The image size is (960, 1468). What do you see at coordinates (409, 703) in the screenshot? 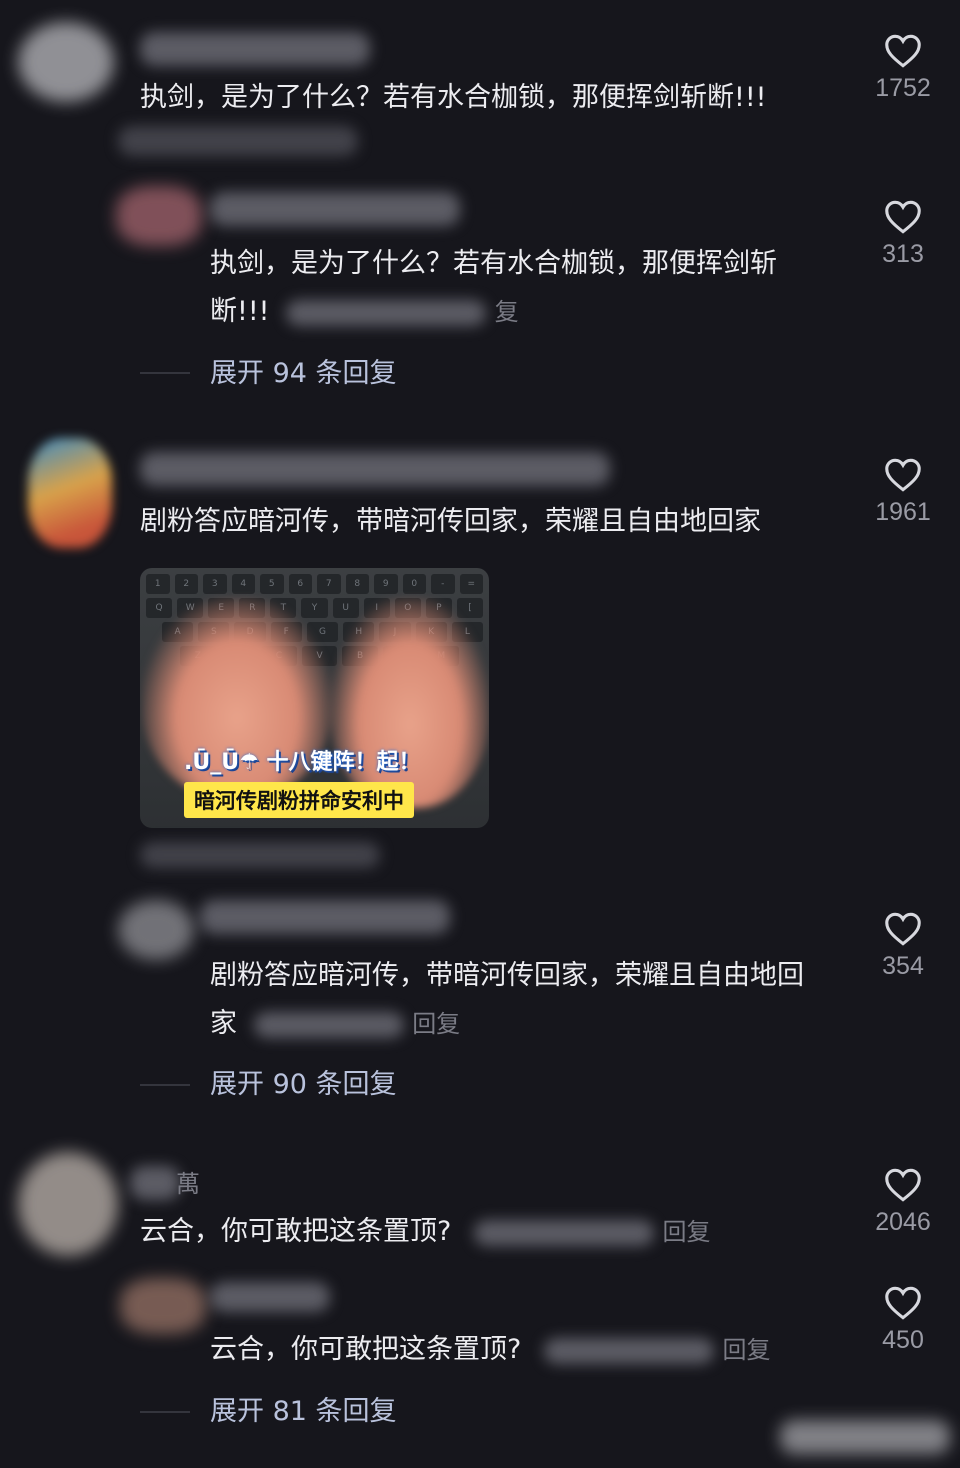
I see `hand-right` at bounding box center [409, 703].